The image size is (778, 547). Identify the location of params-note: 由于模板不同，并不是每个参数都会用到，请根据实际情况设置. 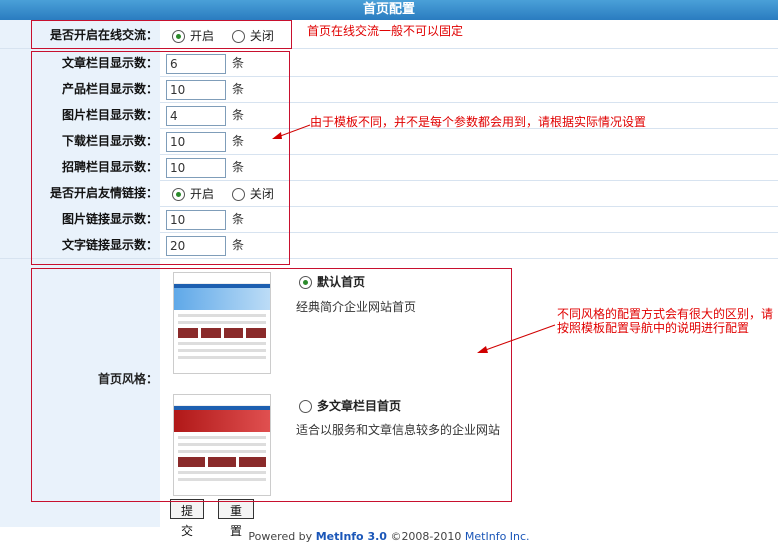
(478, 122).